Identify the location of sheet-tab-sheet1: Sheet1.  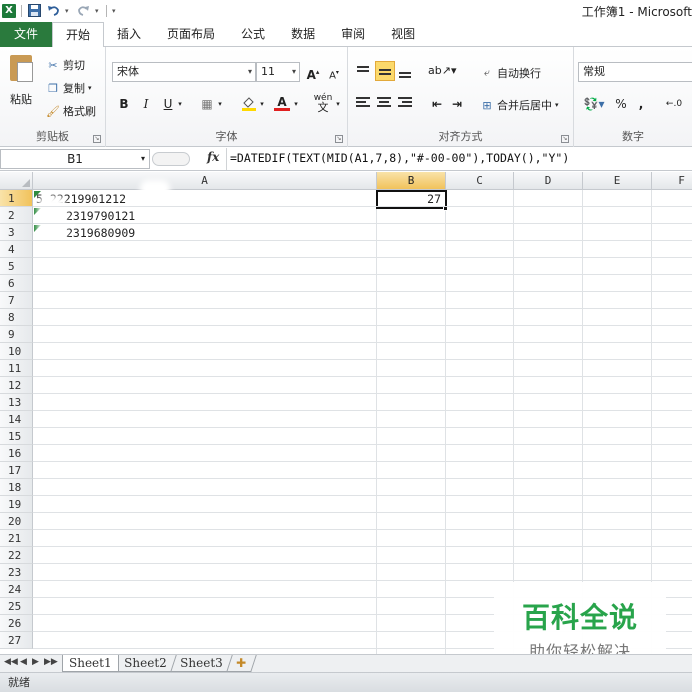
(90, 663).